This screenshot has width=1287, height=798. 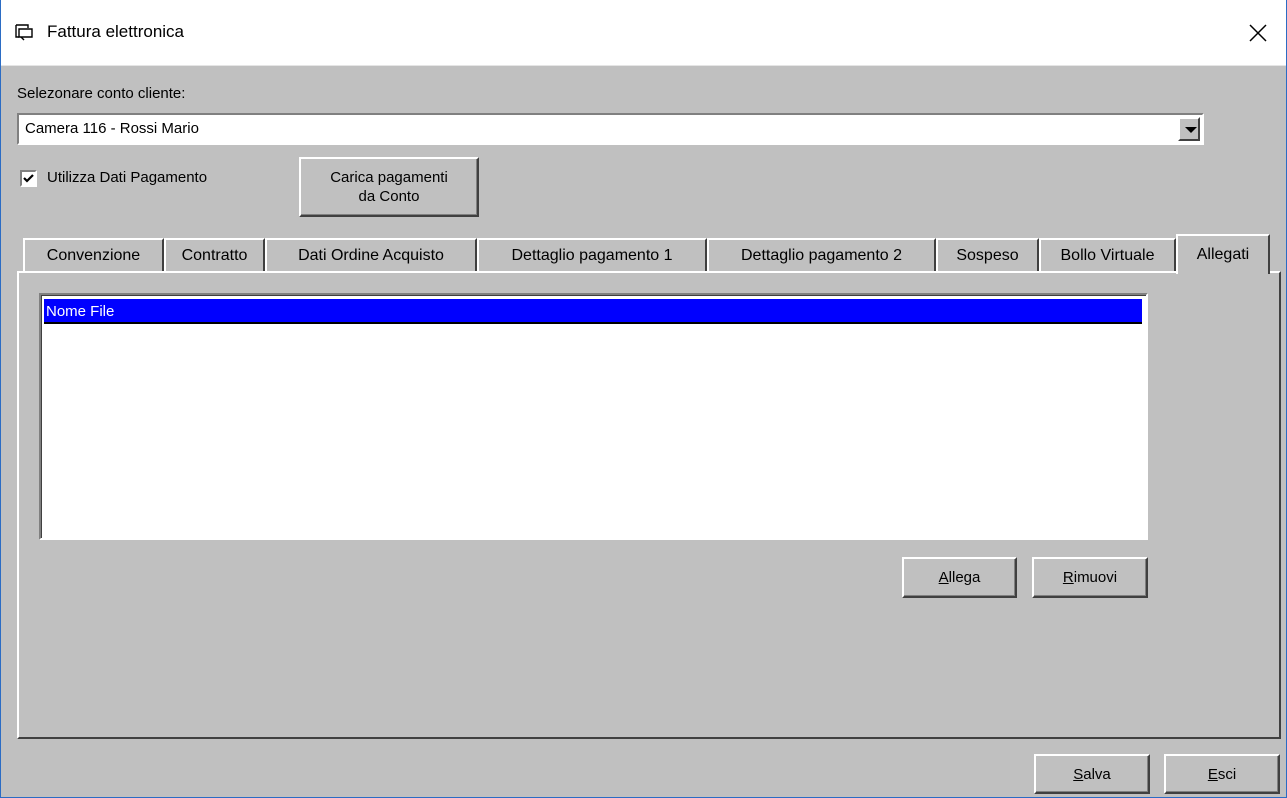 I want to click on attach-button: Allega, so click(x=959, y=577).